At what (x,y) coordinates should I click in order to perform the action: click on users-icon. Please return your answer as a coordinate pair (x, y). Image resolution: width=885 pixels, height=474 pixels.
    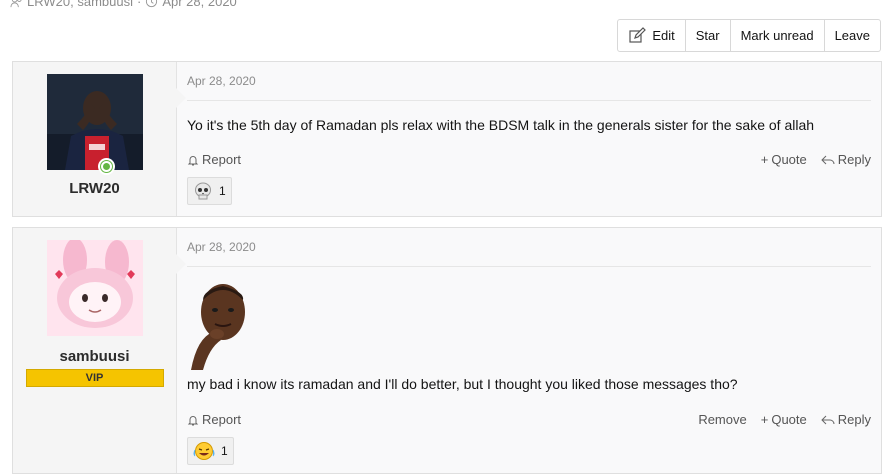
    Looking at the image, I should click on (16, 4).